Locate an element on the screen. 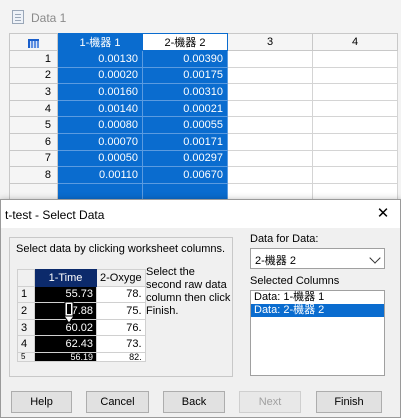 The height and width of the screenshot is (418, 401). column-select-cursor-icon is located at coordinates (69, 312).